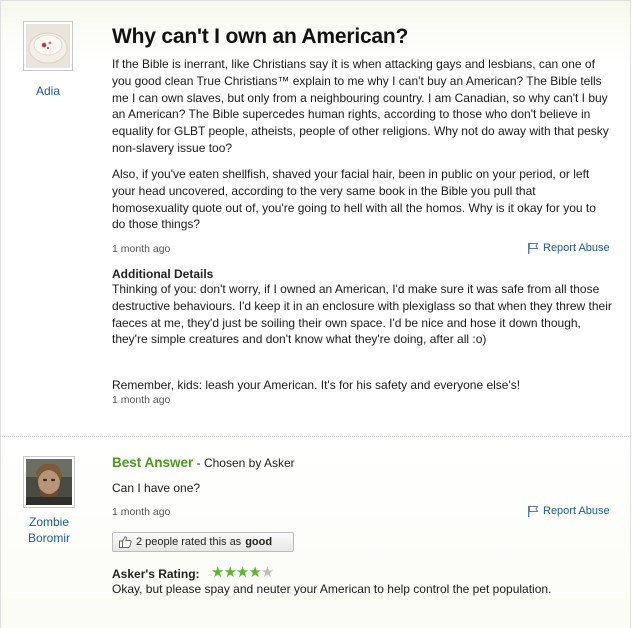  I want to click on rate-good-button: 2 people rated this as good, so click(203, 542).